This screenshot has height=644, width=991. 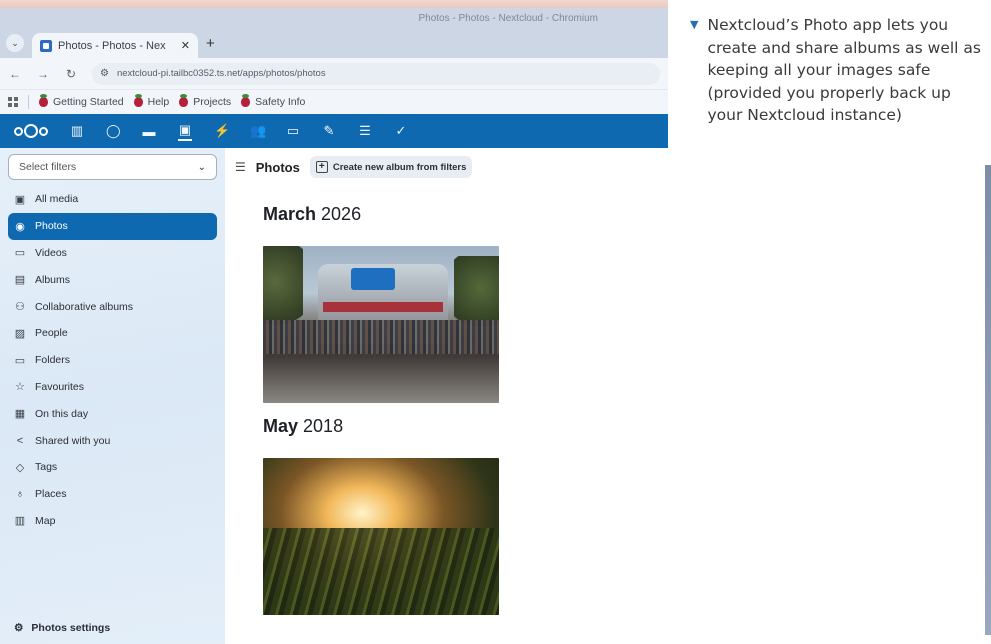 What do you see at coordinates (81, 101) in the screenshot?
I see `bookmark-getting-started: Getting Started` at bounding box center [81, 101].